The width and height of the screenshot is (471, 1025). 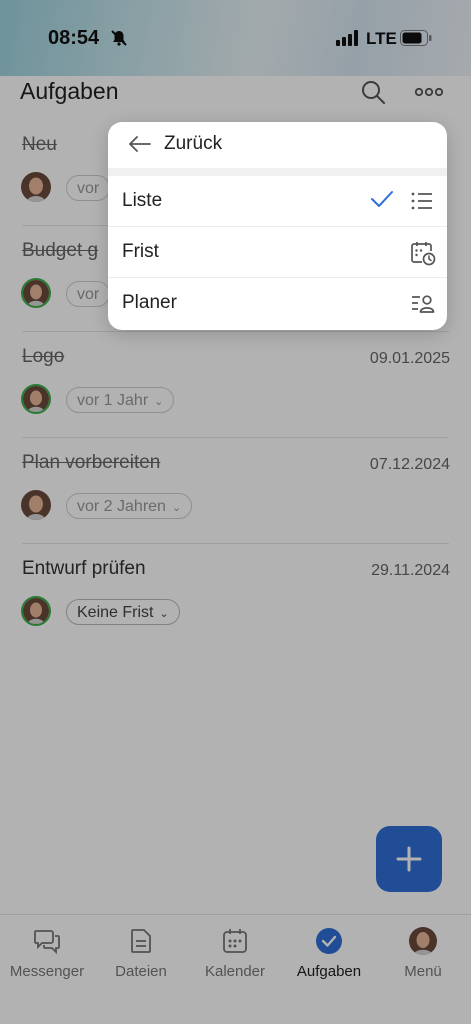 What do you see at coordinates (277, 303) in the screenshot?
I see `menu-item-planer: Planer` at bounding box center [277, 303].